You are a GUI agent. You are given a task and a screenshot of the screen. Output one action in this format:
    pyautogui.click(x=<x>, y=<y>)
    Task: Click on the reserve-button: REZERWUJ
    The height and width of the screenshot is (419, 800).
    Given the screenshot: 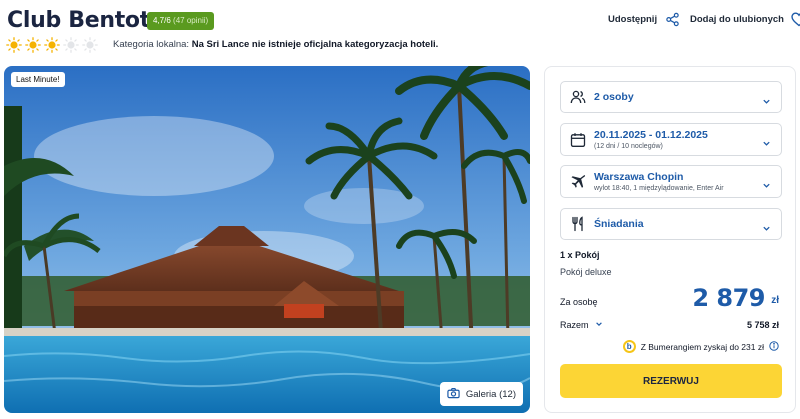 What is the action you would take?
    pyautogui.click(x=671, y=381)
    